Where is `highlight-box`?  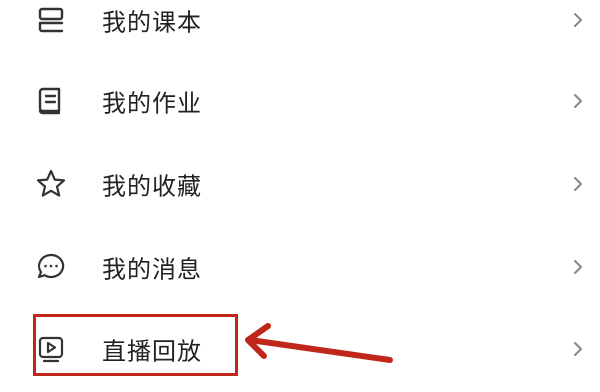
highlight-box is located at coordinates (135, 345).